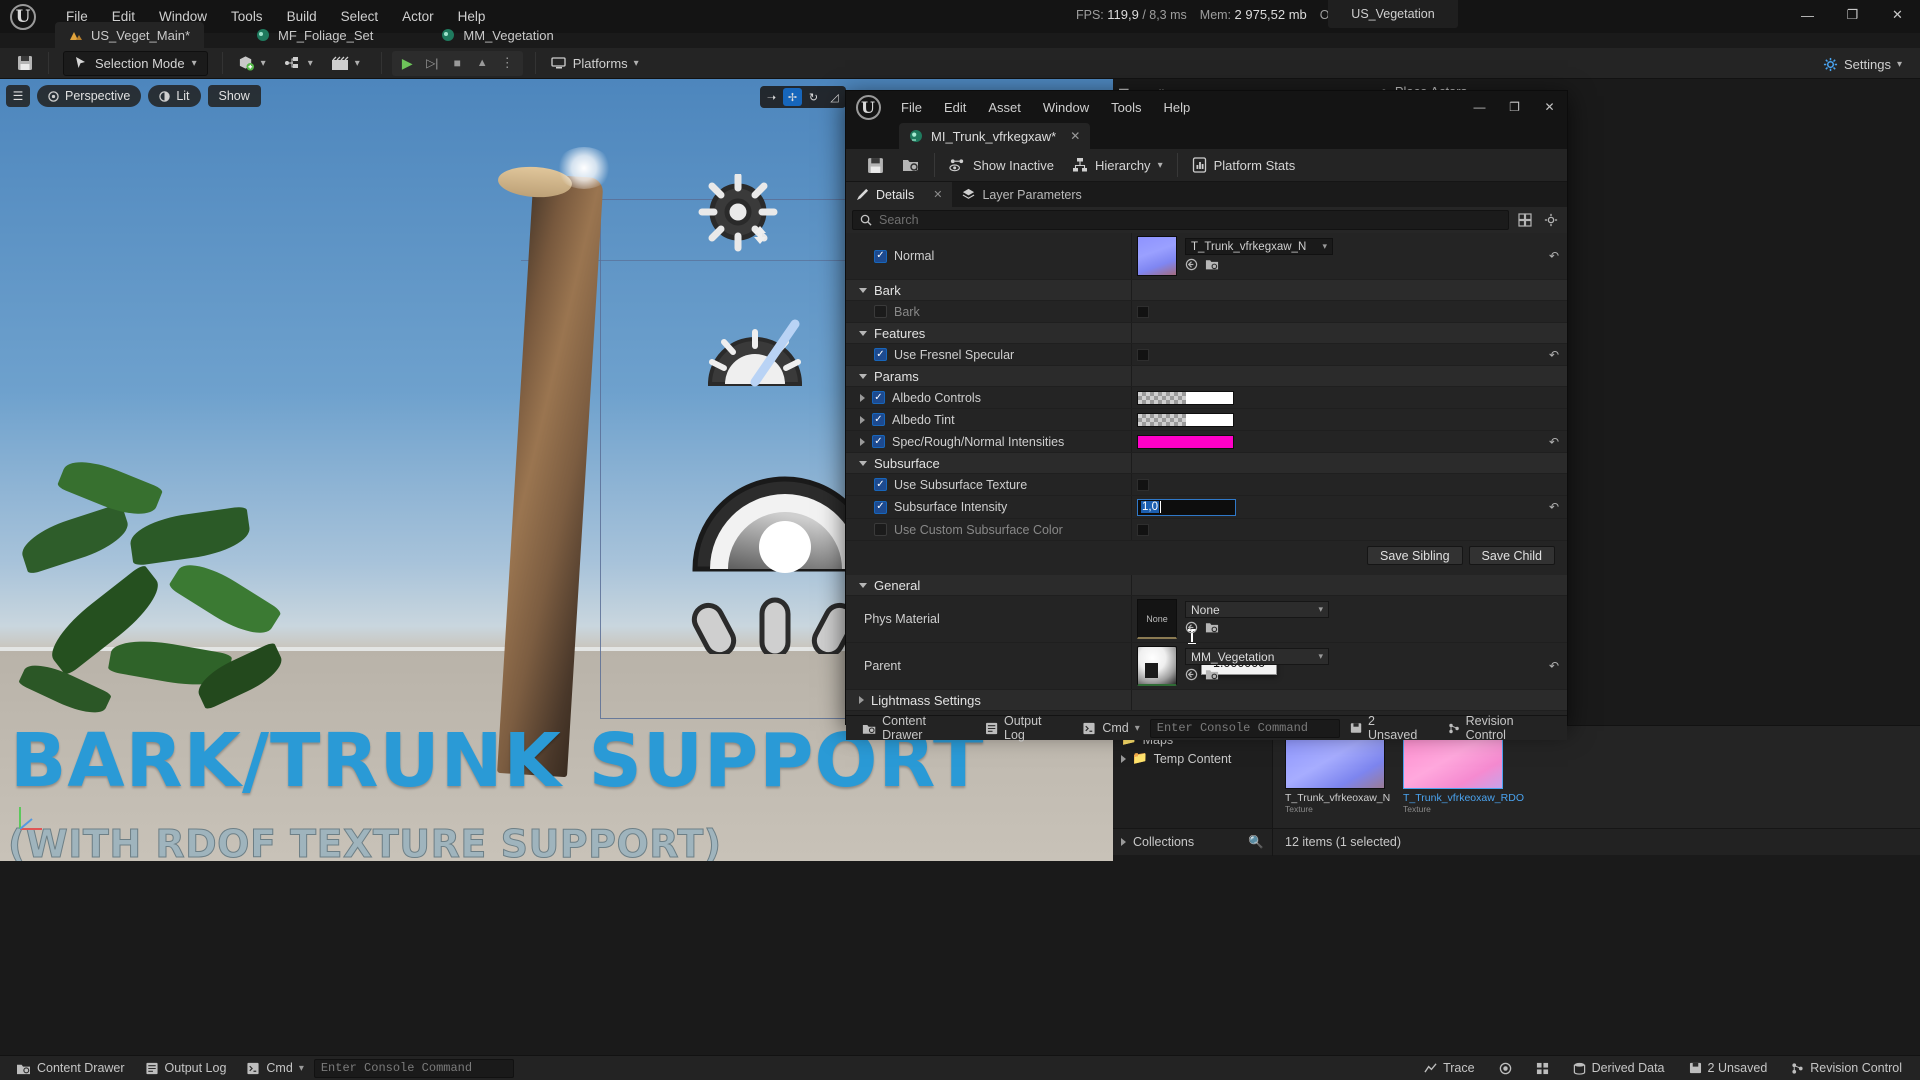 This screenshot has width=1920, height=1080. I want to click on mi-minimize-button: —, so click(1479, 107).